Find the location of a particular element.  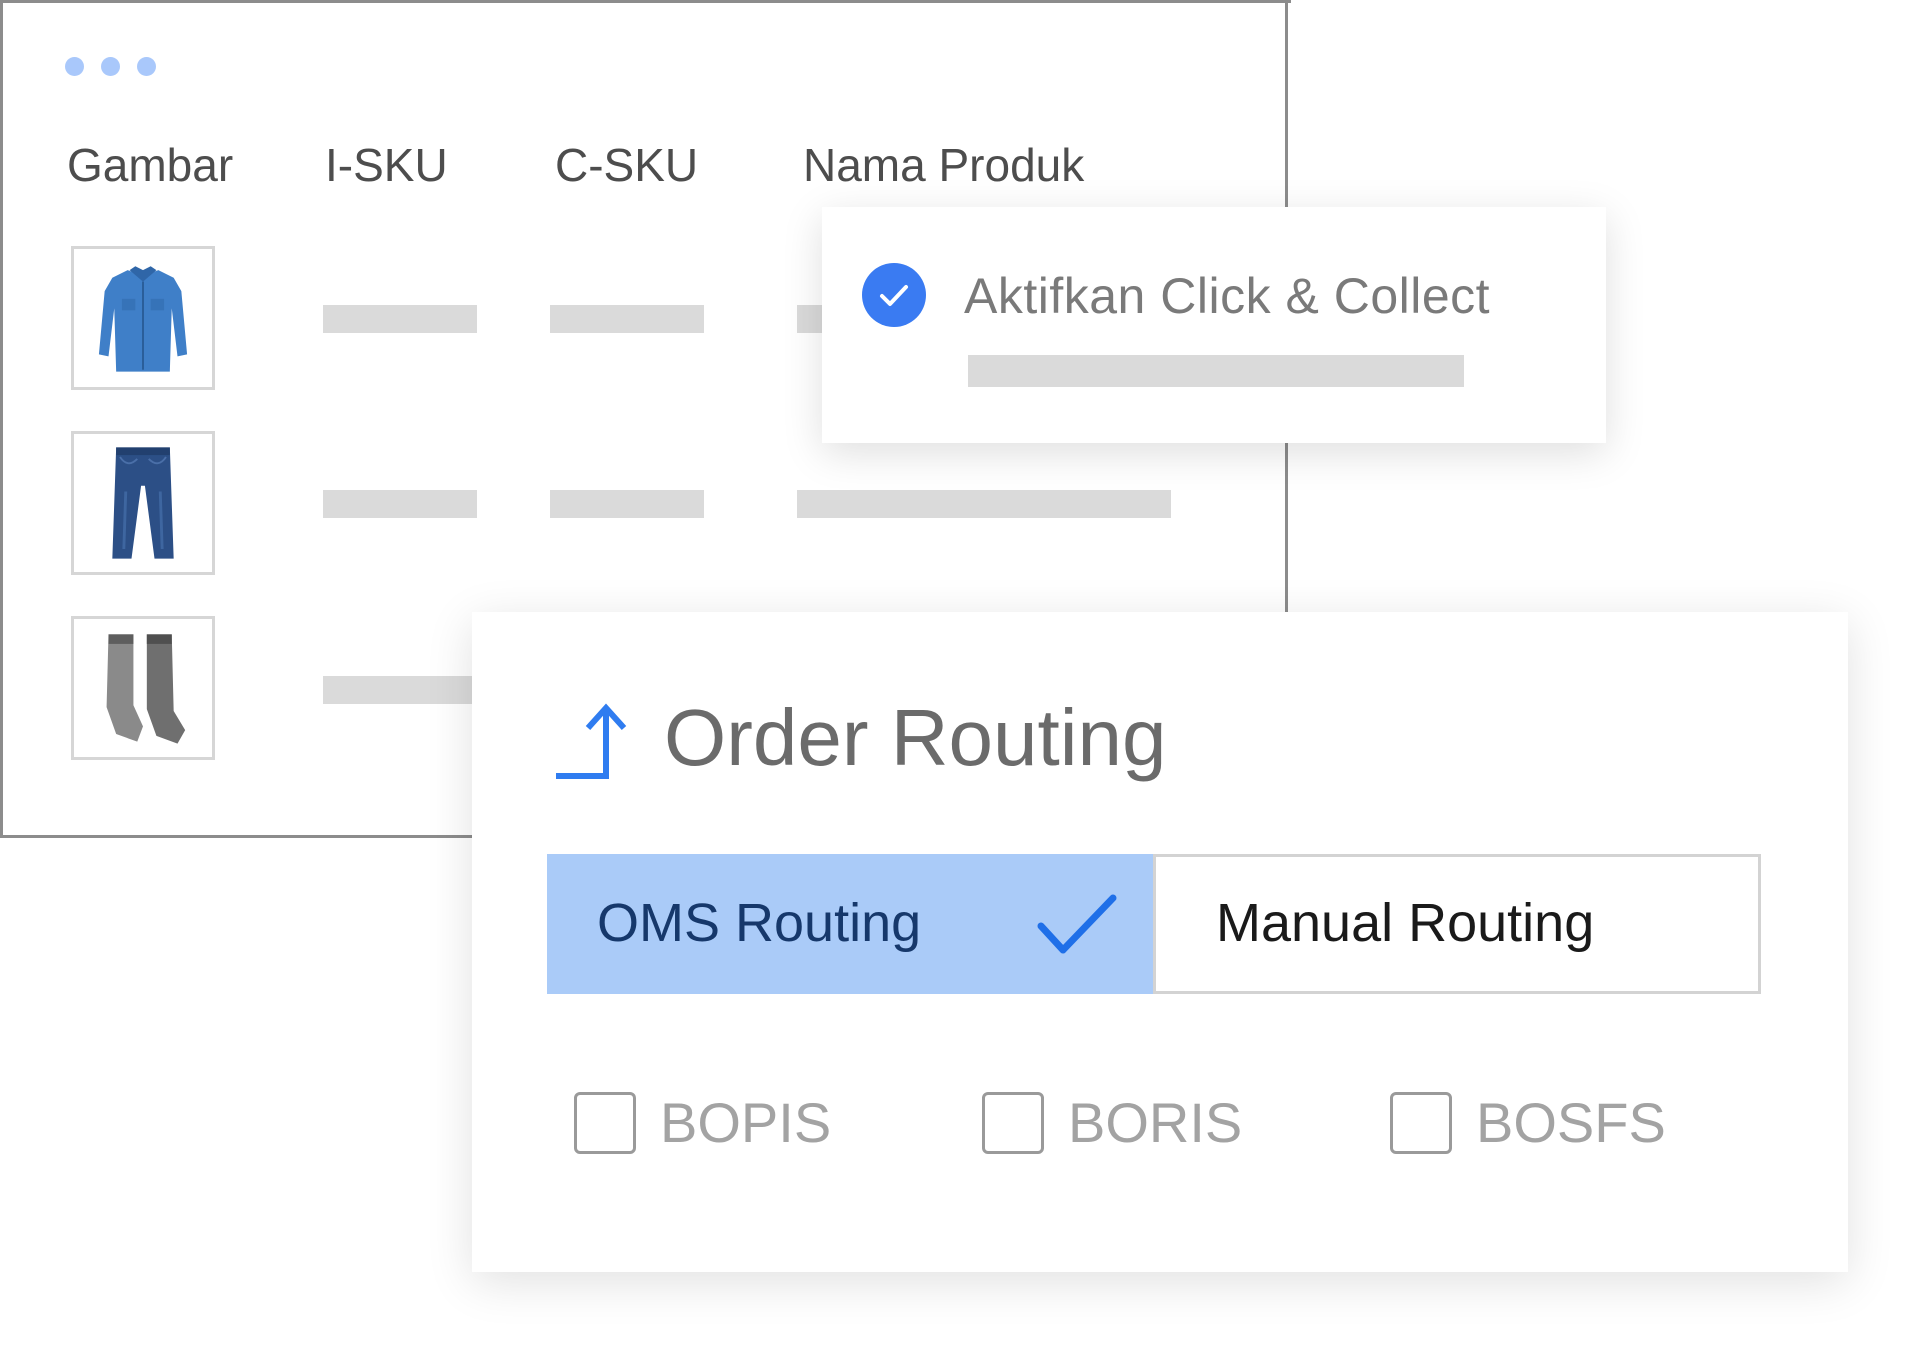

column-header-nama-produk: Nama Produk is located at coordinates (944, 165).